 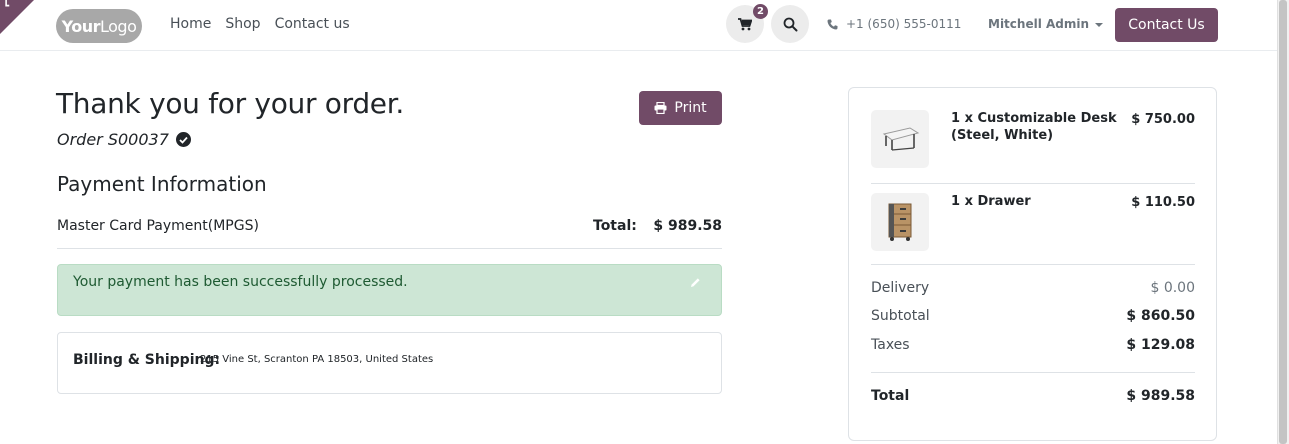 What do you see at coordinates (760, 11) in the screenshot?
I see `cart-count-badge: 2` at bounding box center [760, 11].